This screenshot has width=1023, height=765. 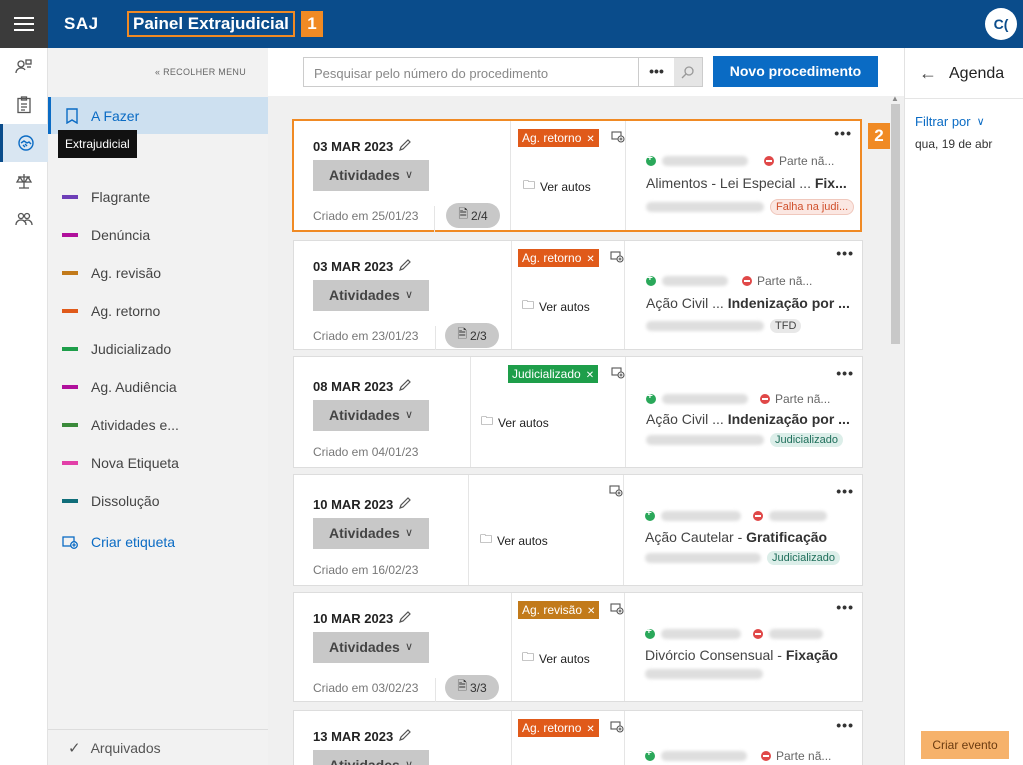 I want to click on people-icon, so click(x=24, y=219).